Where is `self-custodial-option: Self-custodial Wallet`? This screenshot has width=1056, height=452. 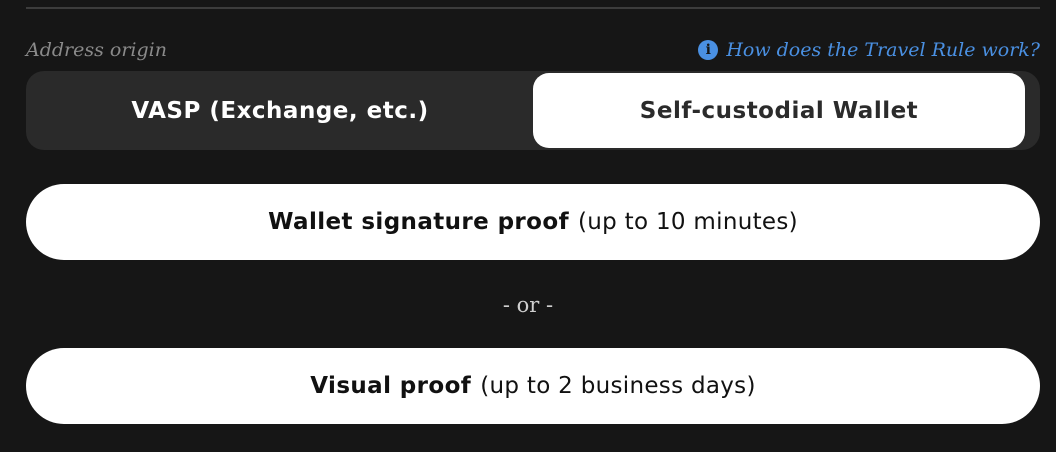 self-custodial-option: Self-custodial Wallet is located at coordinates (779, 110).